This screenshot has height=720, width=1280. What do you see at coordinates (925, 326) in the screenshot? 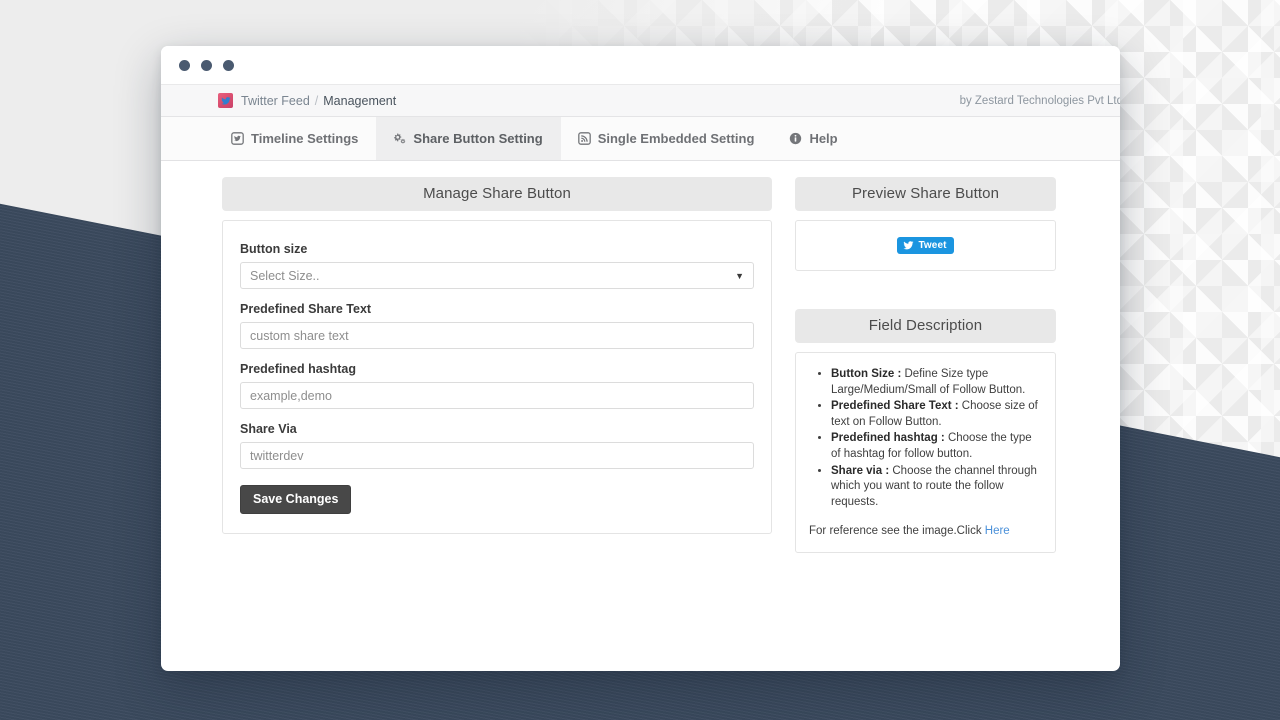
I see `description-panel-title: Field Description` at bounding box center [925, 326].